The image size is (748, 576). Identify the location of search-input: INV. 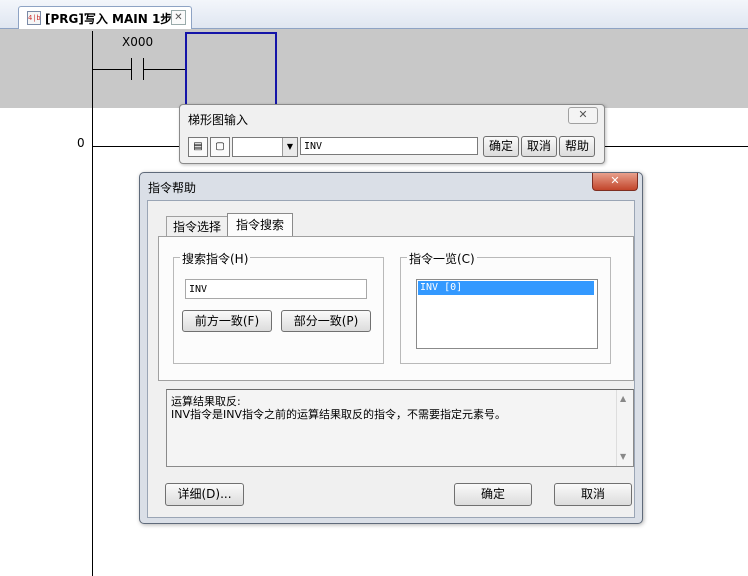
(276, 289).